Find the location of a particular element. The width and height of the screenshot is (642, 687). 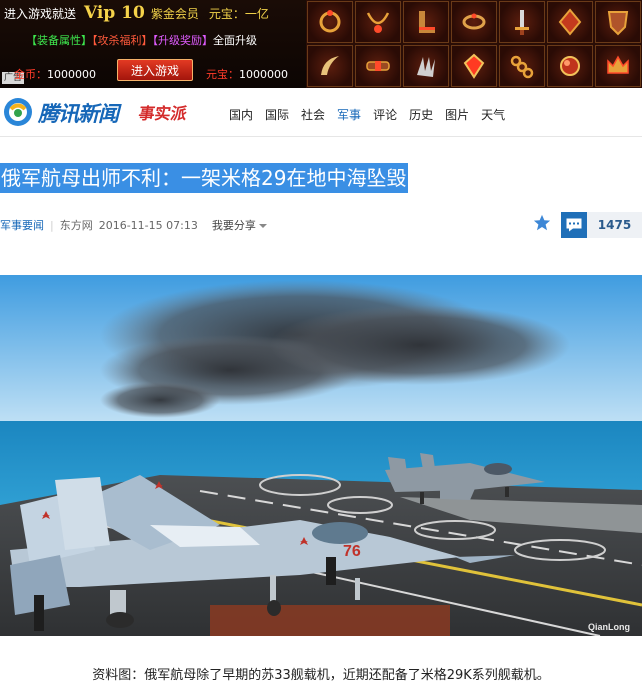

ad-headline: 进入游戏就送 Vip 10 紫金会员 元宝：一亿 is located at coordinates (141, 13).